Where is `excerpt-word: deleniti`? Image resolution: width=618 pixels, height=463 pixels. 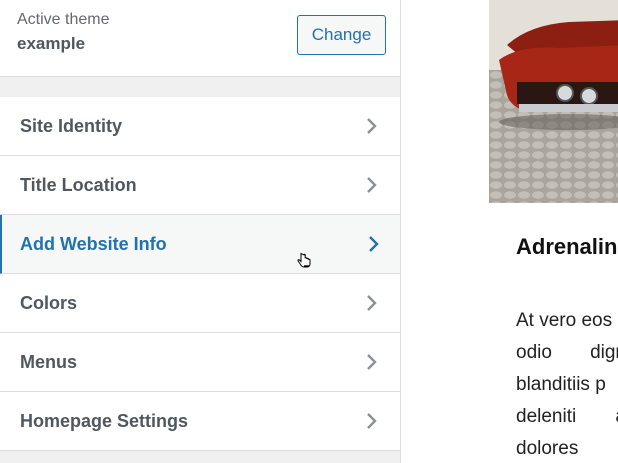
excerpt-word: deleniti is located at coordinates (546, 416).